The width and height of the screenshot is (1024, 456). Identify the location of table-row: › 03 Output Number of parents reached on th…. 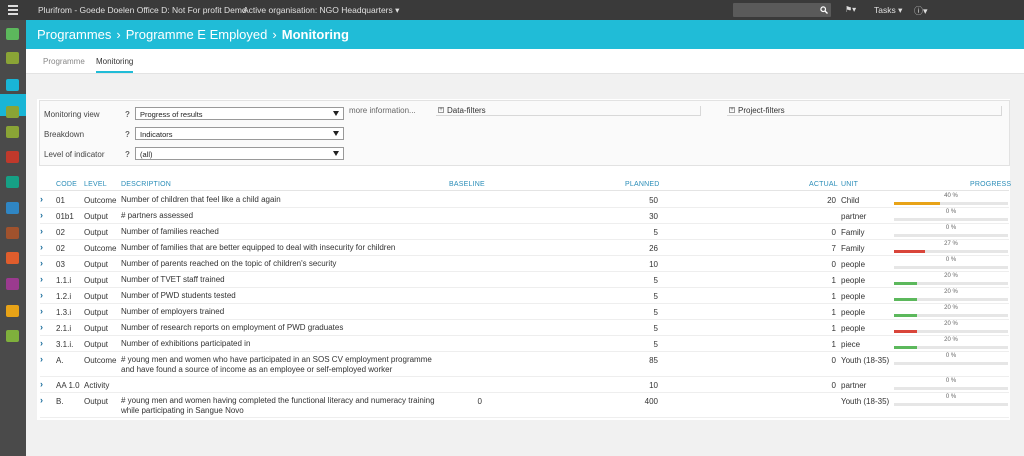
(524, 264).